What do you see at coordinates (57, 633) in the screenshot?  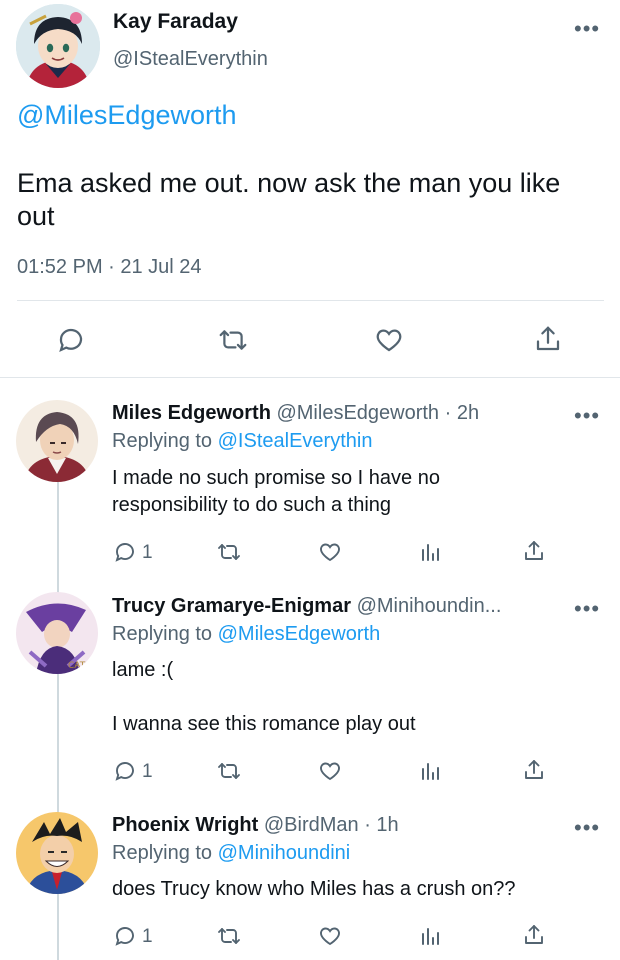 I see `avatar-trucy-gramarye: CAT` at bounding box center [57, 633].